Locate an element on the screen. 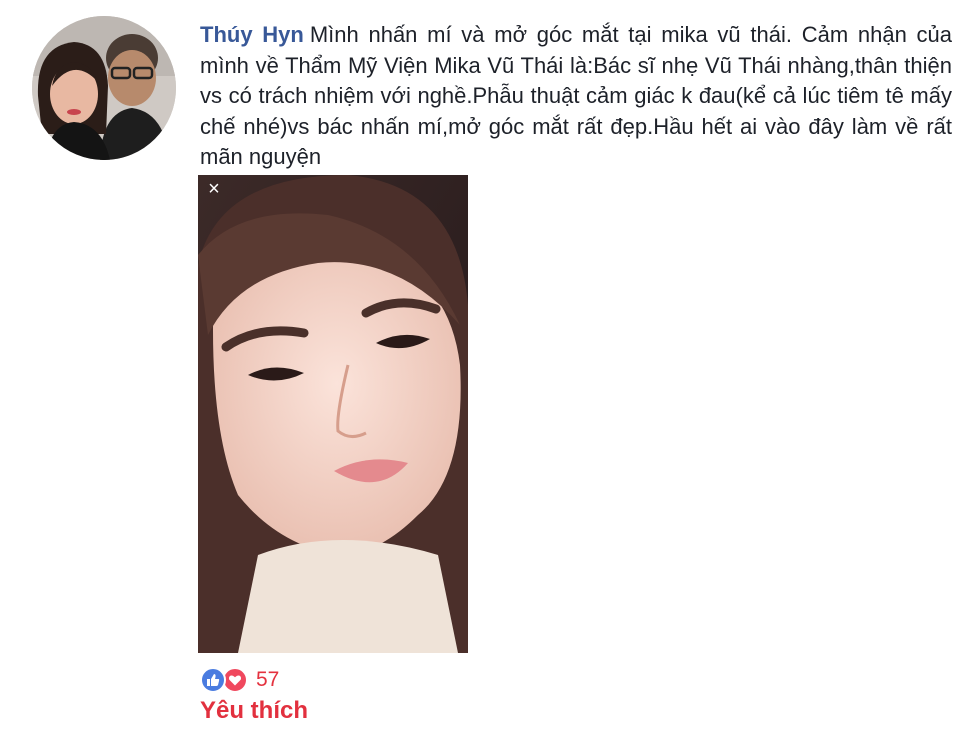 This screenshot has width=980, height=735. author-avatar is located at coordinates (104, 88).